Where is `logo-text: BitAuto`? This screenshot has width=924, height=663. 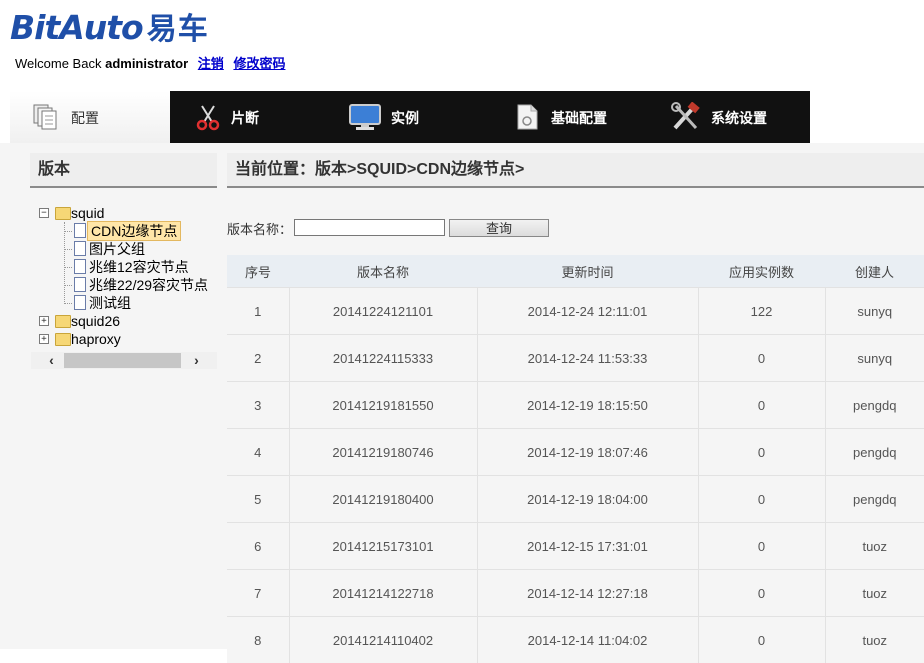 logo-text: BitAuto is located at coordinates (76, 27).